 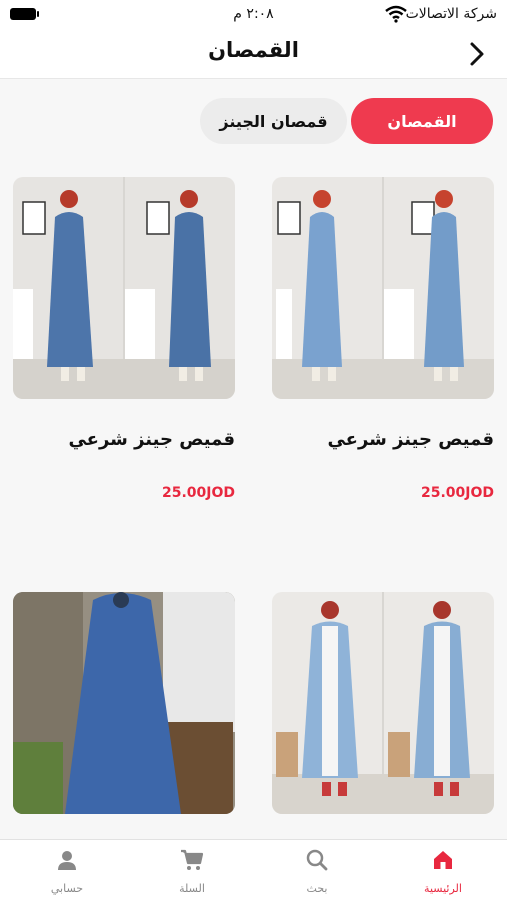 I want to click on carrier-name: شركة الاتصالات, so click(x=451, y=14).